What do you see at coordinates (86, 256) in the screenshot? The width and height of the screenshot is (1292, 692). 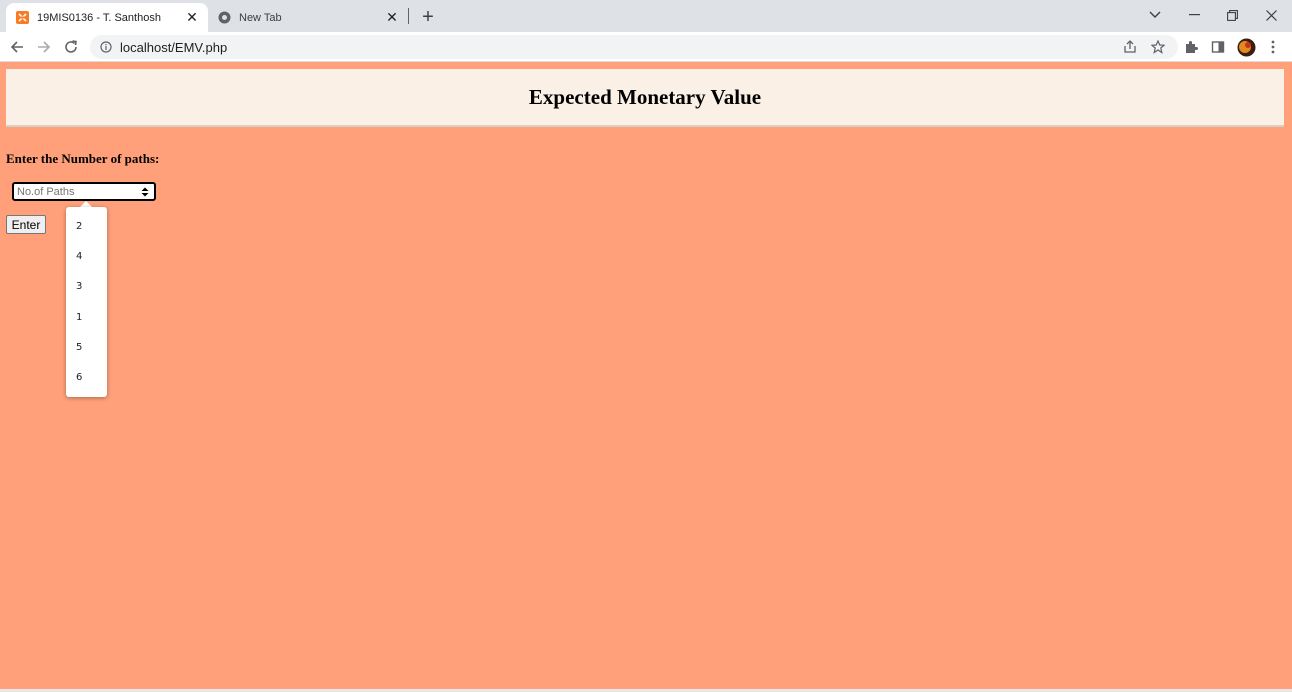 I see `dropdown-option: 4` at bounding box center [86, 256].